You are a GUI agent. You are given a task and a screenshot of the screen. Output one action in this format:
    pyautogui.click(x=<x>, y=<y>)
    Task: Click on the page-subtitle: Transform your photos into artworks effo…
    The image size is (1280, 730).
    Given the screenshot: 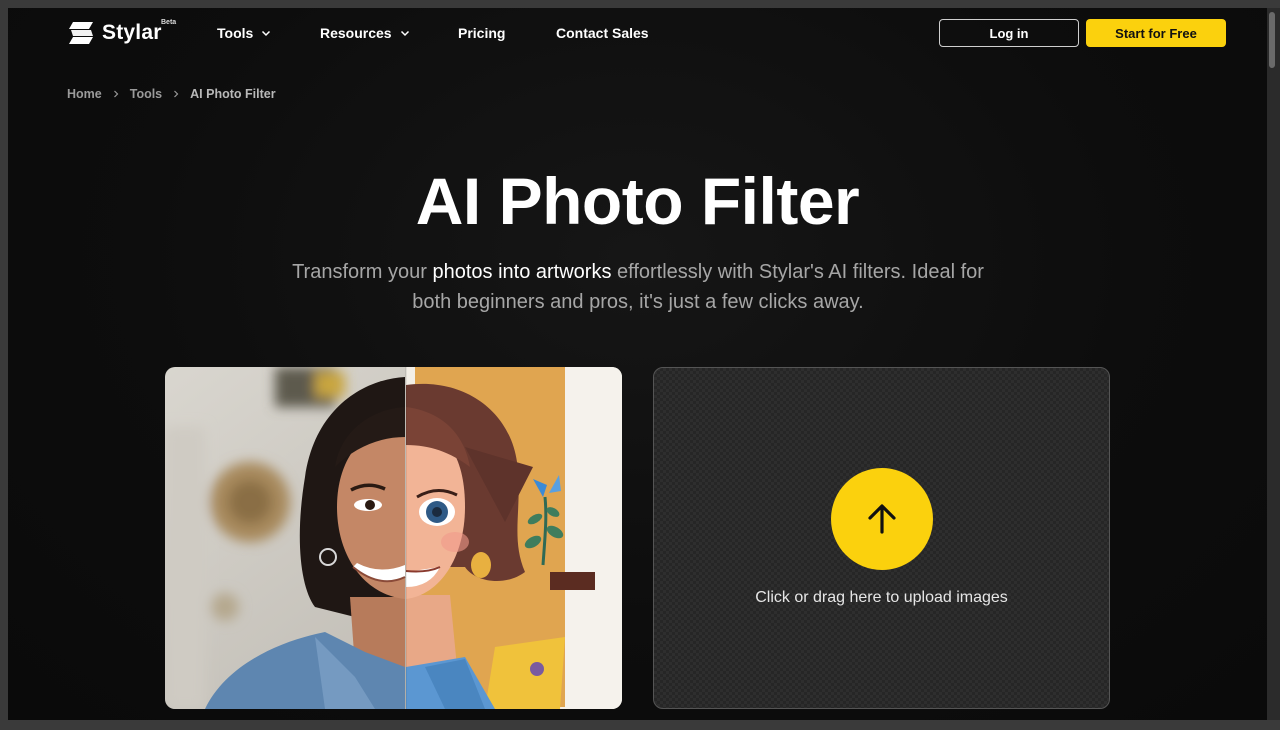 What is the action you would take?
    pyautogui.click(x=638, y=287)
    